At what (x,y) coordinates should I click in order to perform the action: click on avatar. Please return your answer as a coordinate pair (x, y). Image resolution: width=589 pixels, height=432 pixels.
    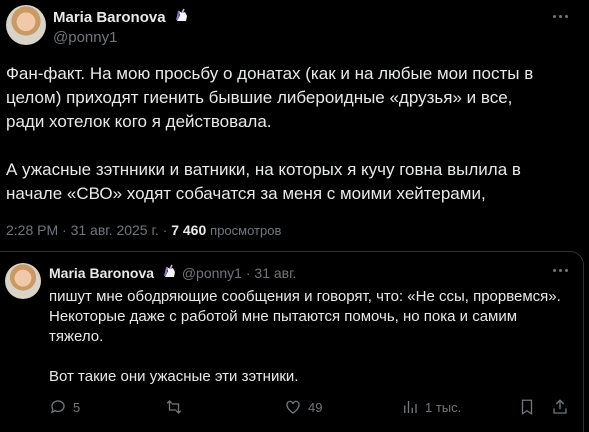
    Looking at the image, I should click on (26, 25).